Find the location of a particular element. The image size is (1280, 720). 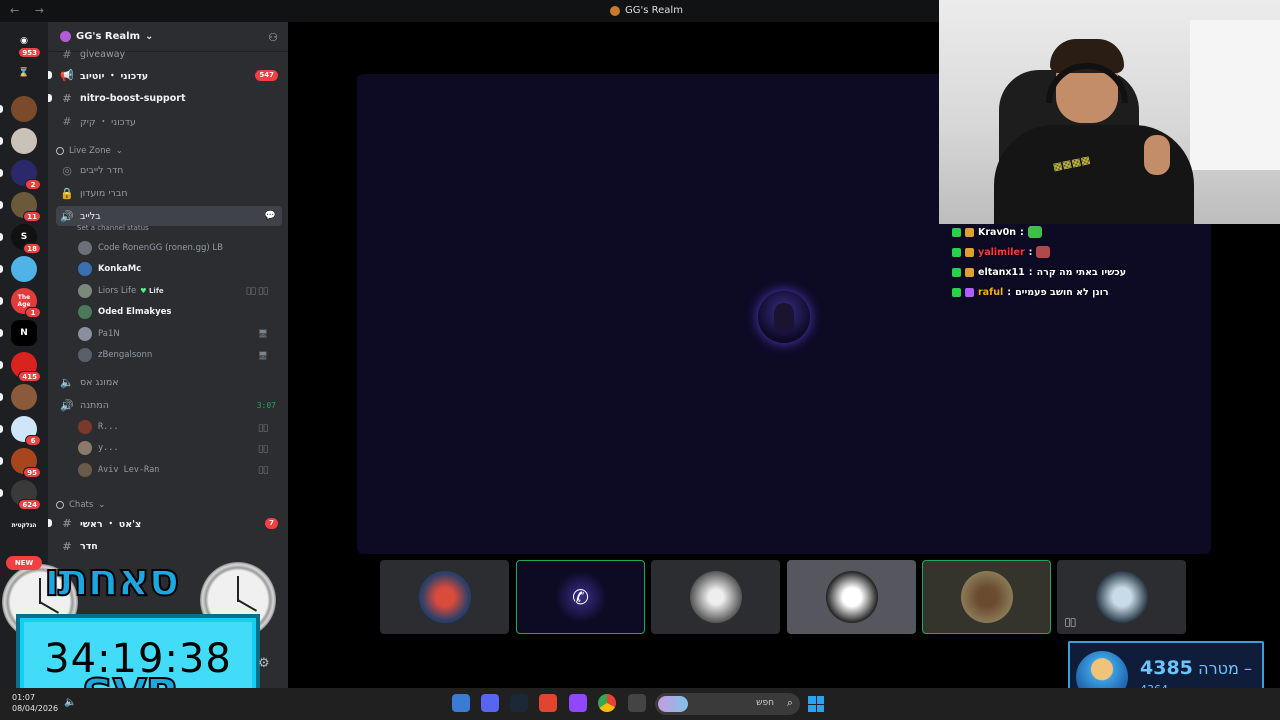

channel-giveaway: # giveaway is located at coordinates (169, 54).